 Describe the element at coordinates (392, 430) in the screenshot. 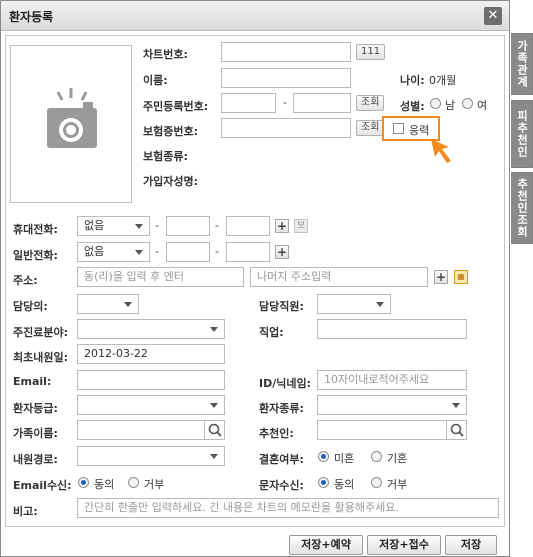

I see `referrer-input` at that location.